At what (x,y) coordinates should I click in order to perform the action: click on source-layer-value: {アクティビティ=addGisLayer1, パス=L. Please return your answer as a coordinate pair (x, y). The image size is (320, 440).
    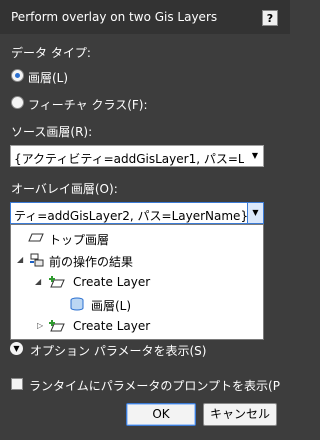
    Looking at the image, I should click on (129, 159).